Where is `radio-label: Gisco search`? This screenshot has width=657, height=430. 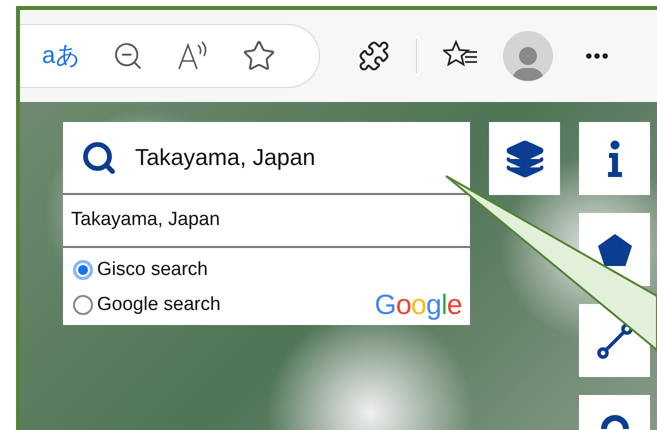
radio-label: Gisco search is located at coordinates (152, 270).